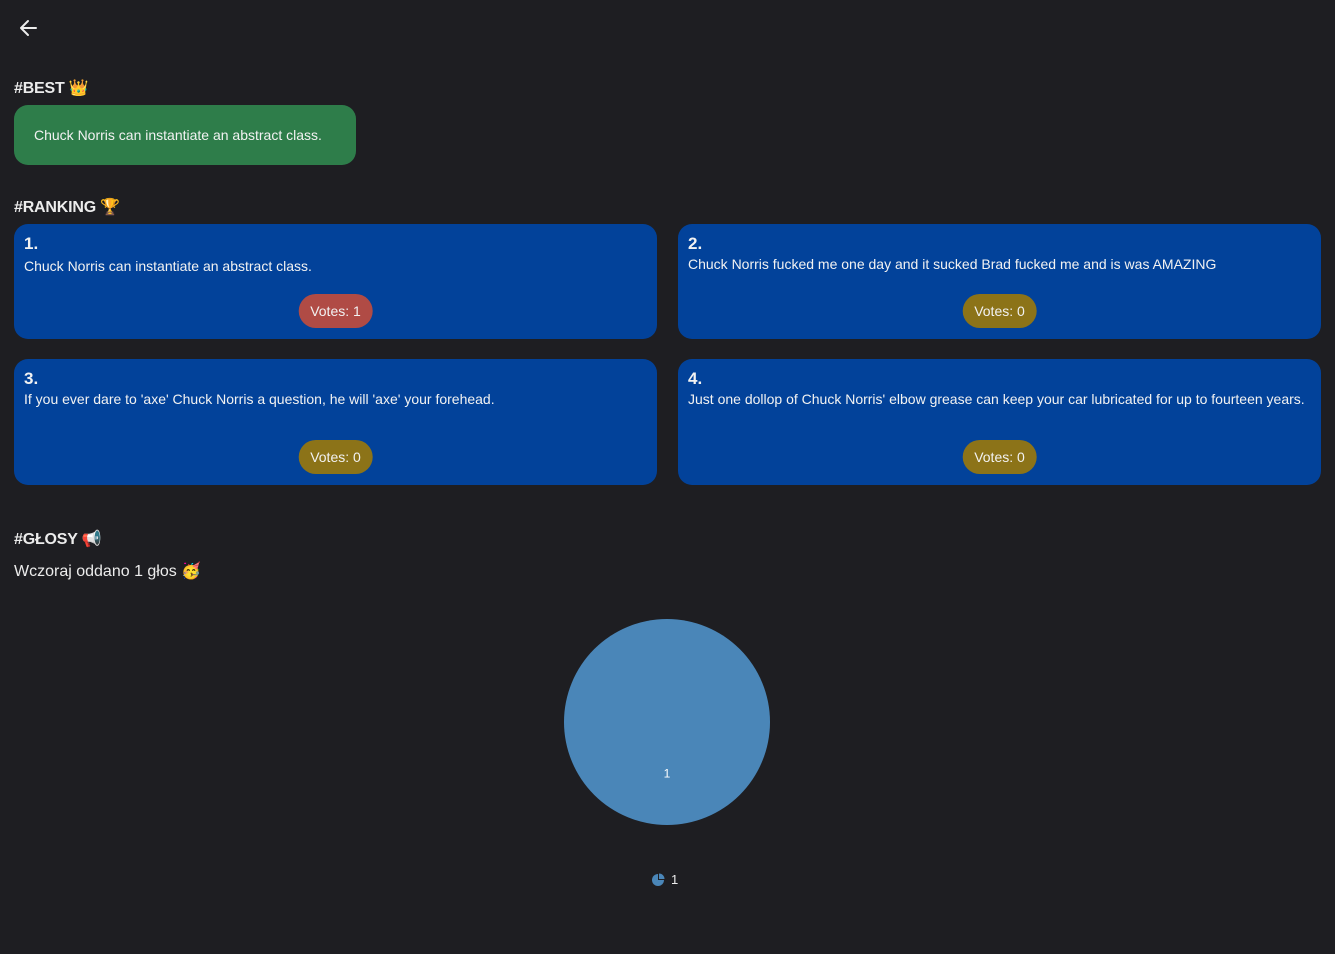 This screenshot has width=1335, height=954. Describe the element at coordinates (67, 207) in the screenshot. I see `ranking-section-title: #RANKING 🏆` at that location.